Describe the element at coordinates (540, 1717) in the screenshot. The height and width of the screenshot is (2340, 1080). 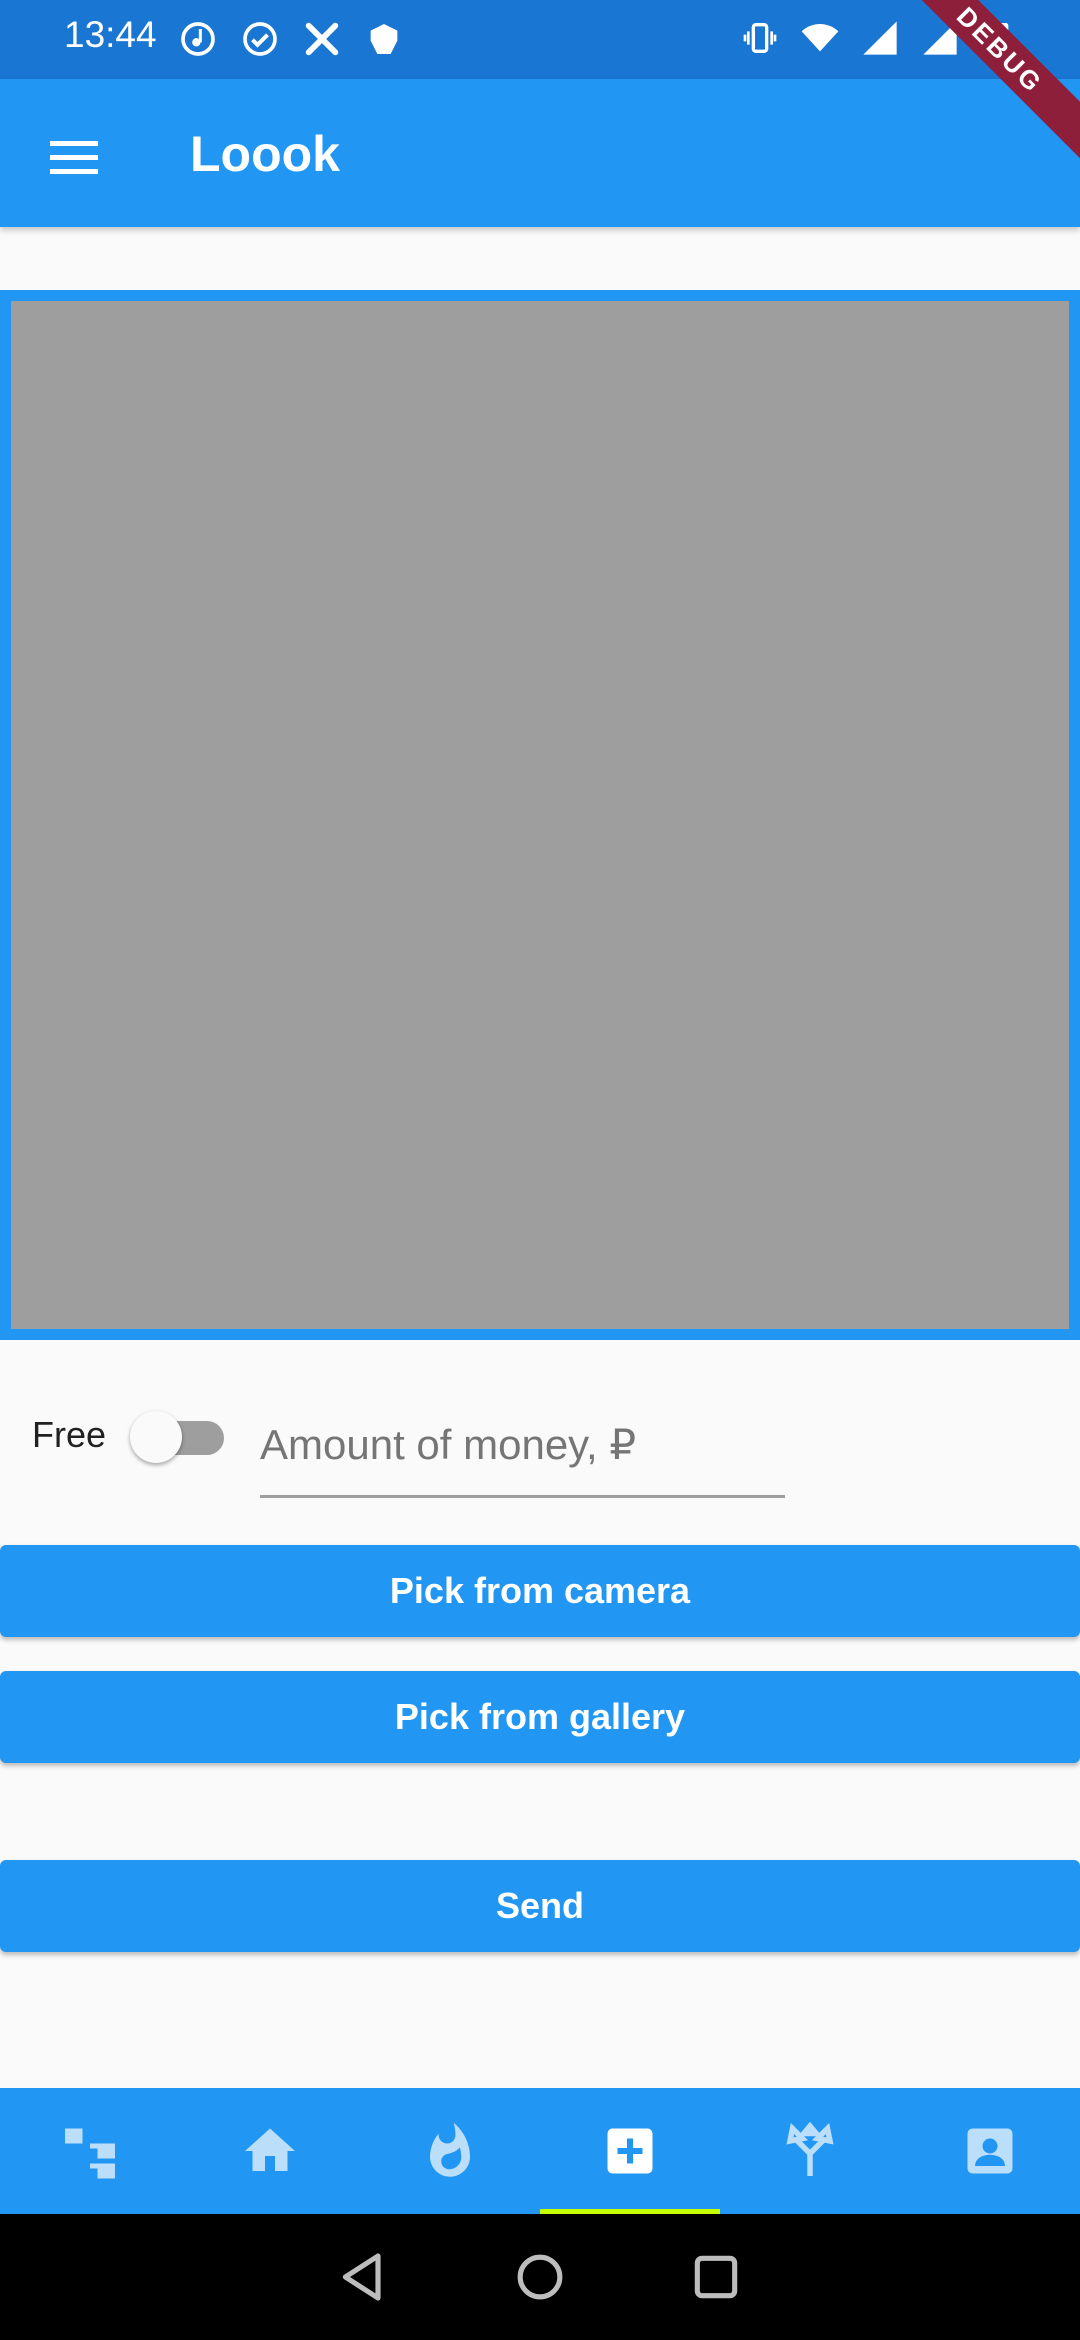
I see `pick-from-gallery-button: Pick from gallery` at that location.